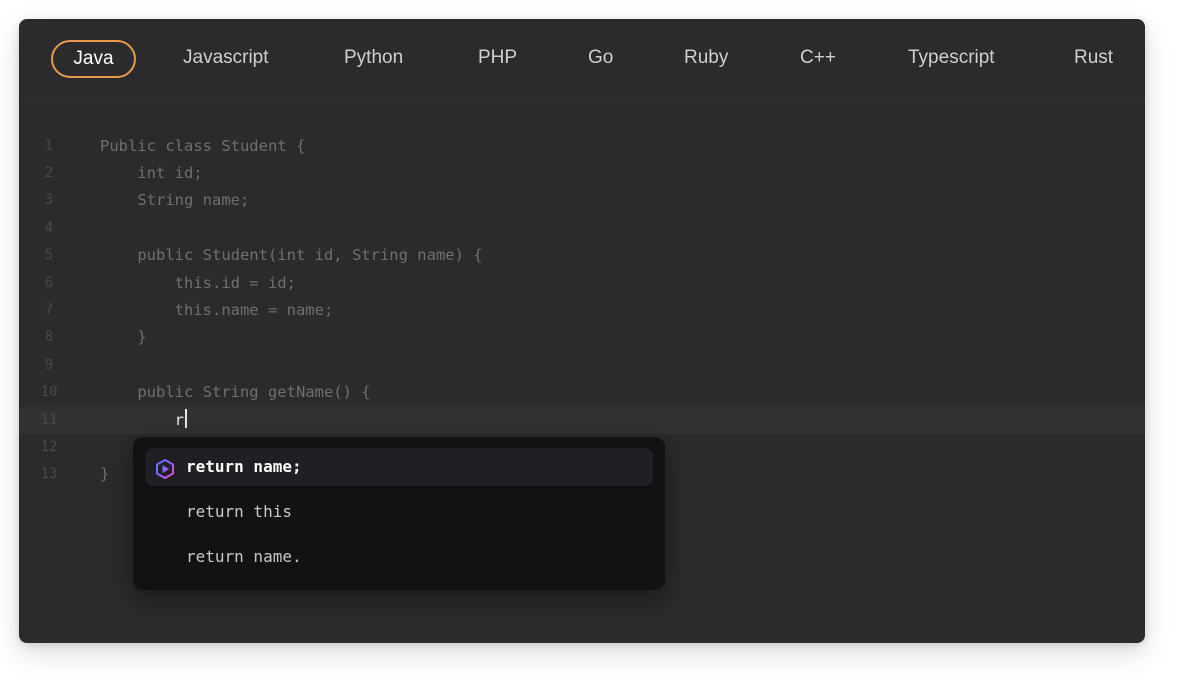  Describe the element at coordinates (49, 228) in the screenshot. I see `line-number: 4` at that location.